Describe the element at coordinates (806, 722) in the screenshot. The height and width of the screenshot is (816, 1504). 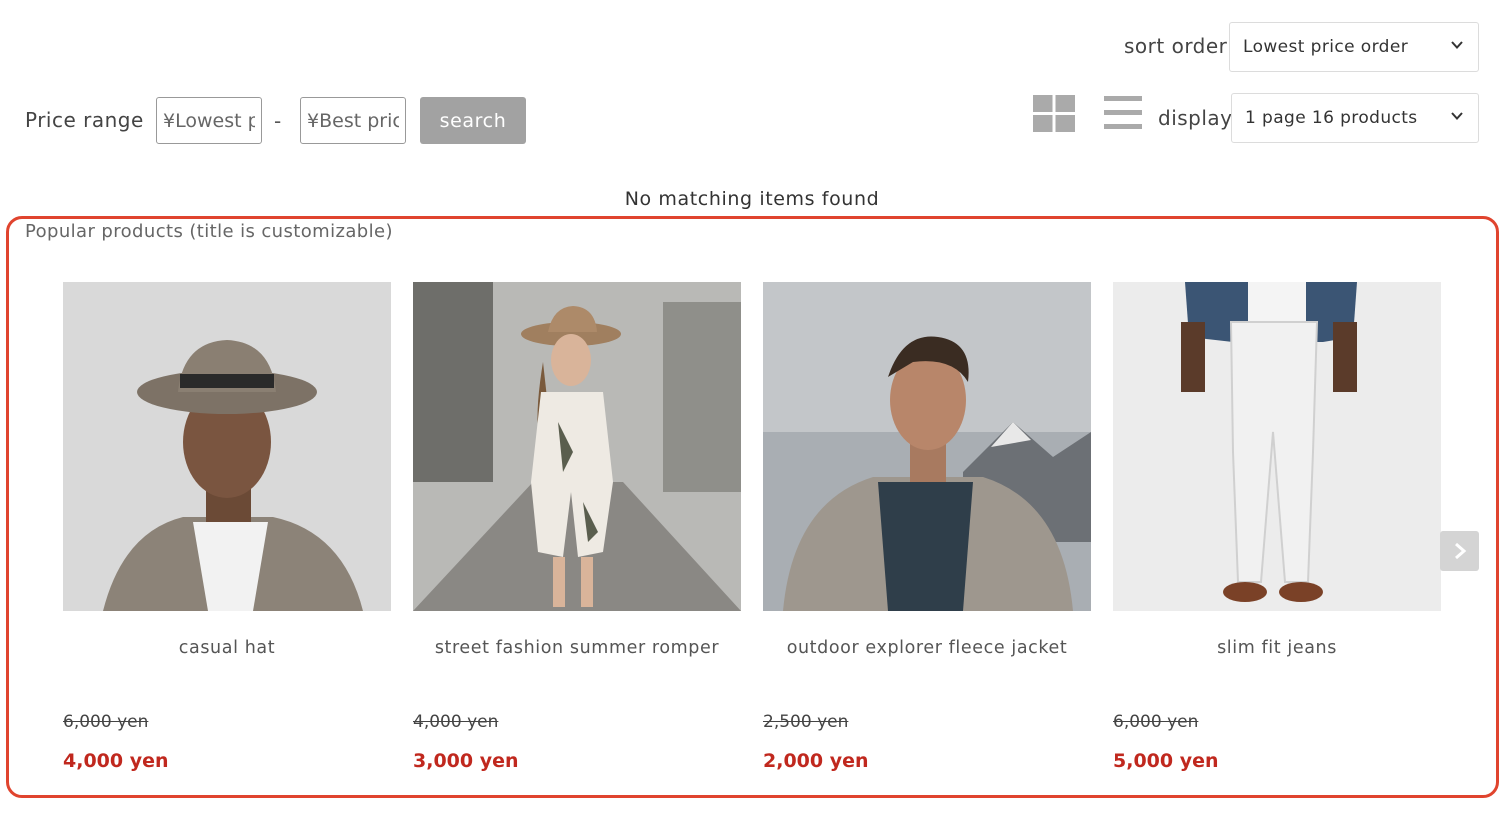
I see `original-price: 2,500 yen` at that location.